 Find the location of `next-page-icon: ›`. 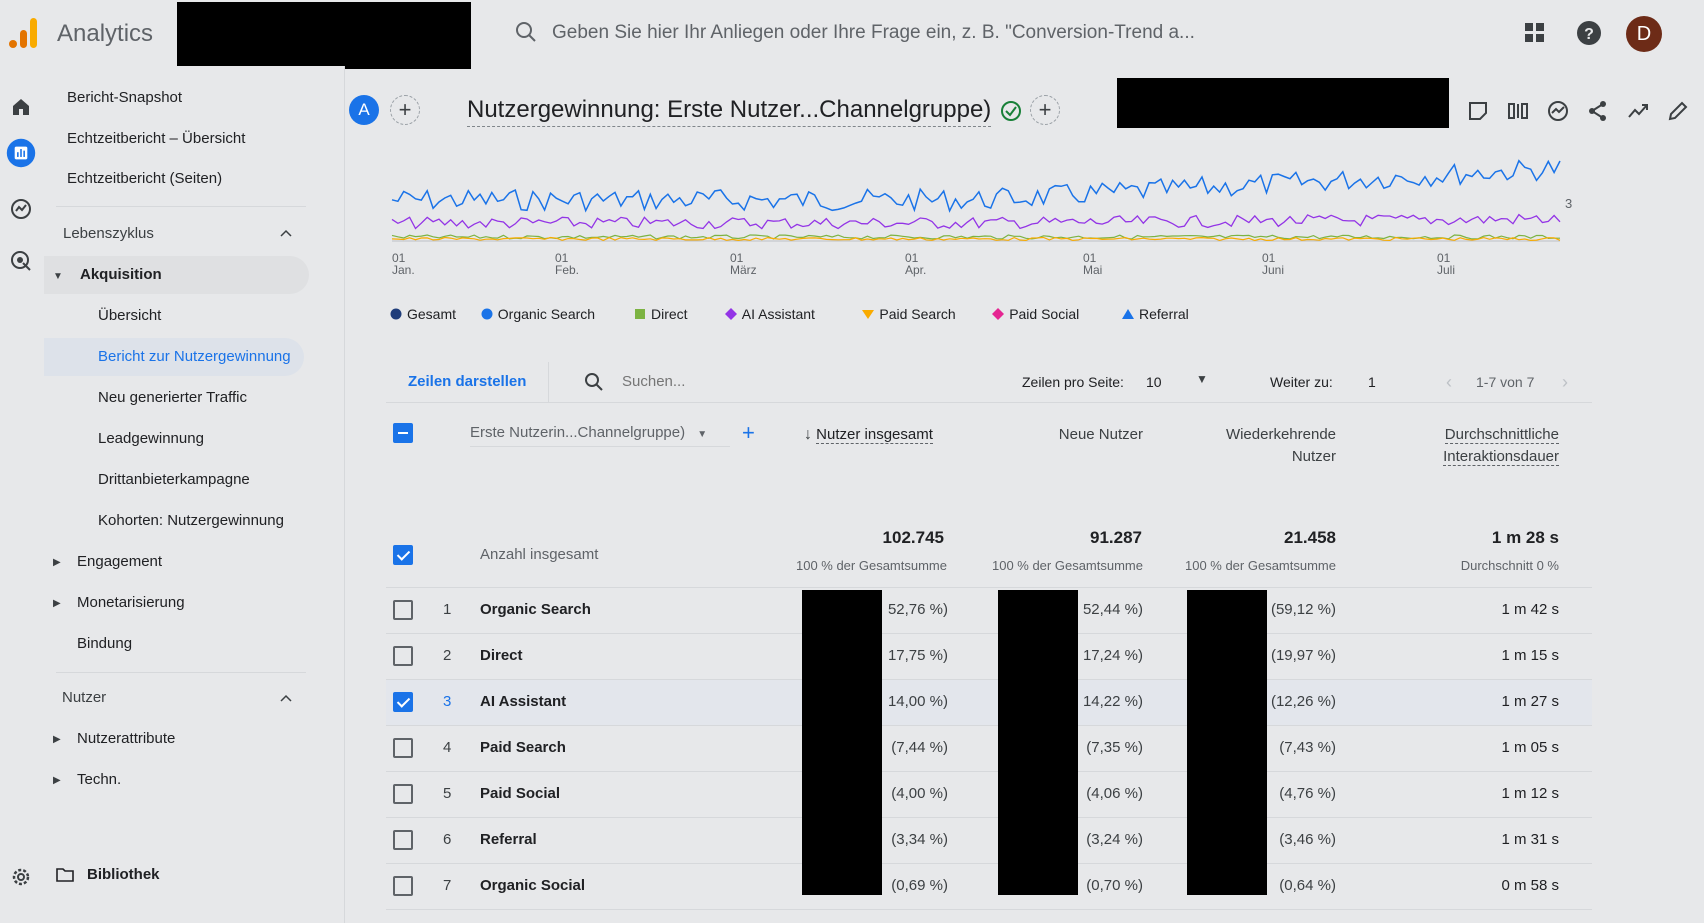

next-page-icon: › is located at coordinates (1565, 382).